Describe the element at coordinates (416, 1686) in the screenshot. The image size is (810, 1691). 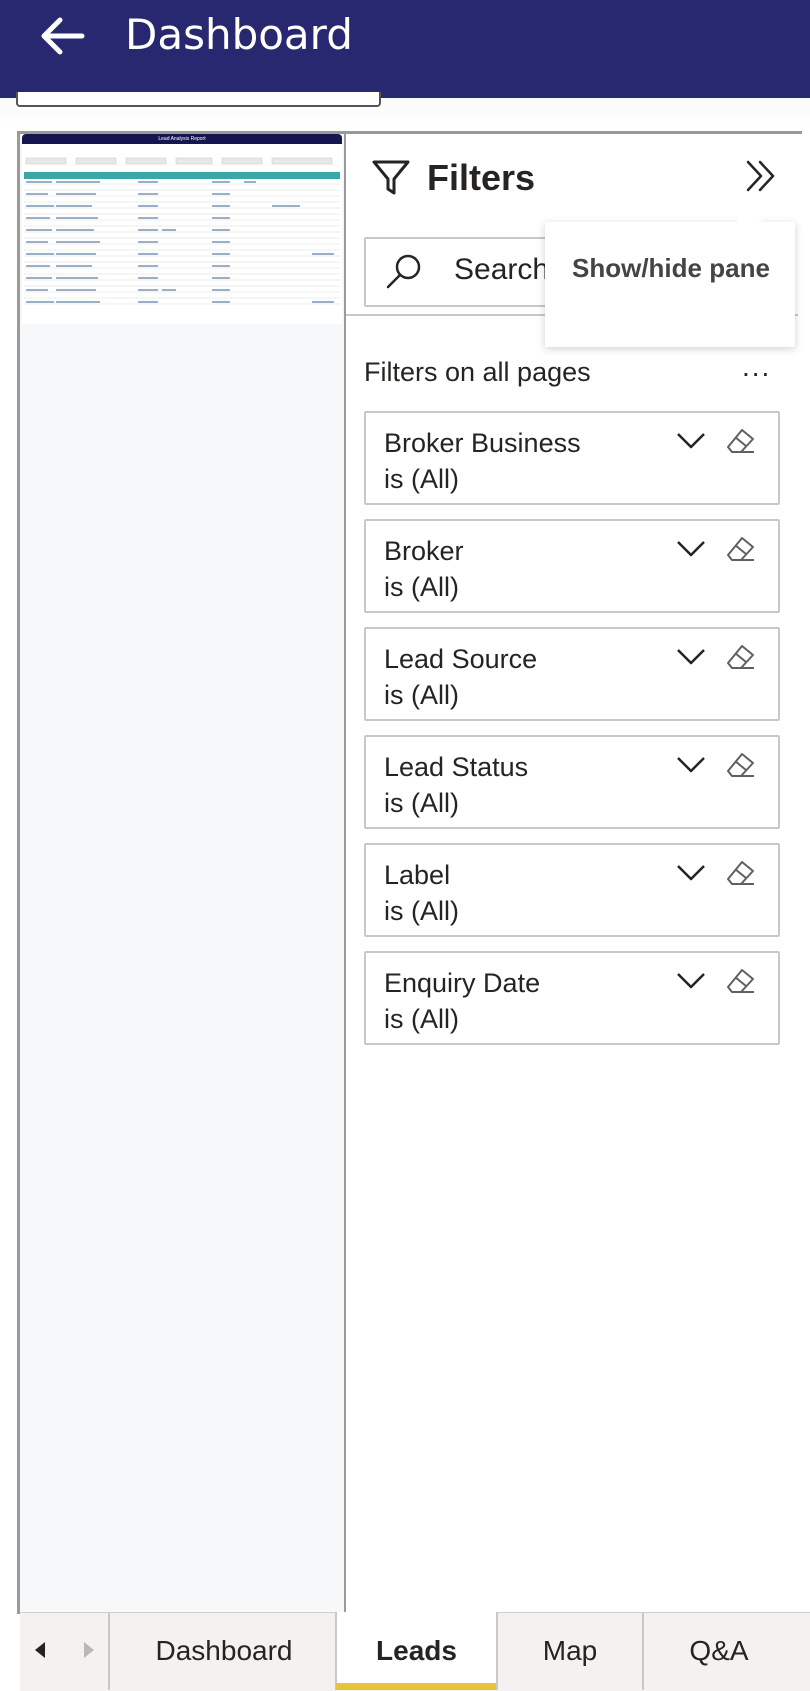
I see `active-tab-indicator` at that location.